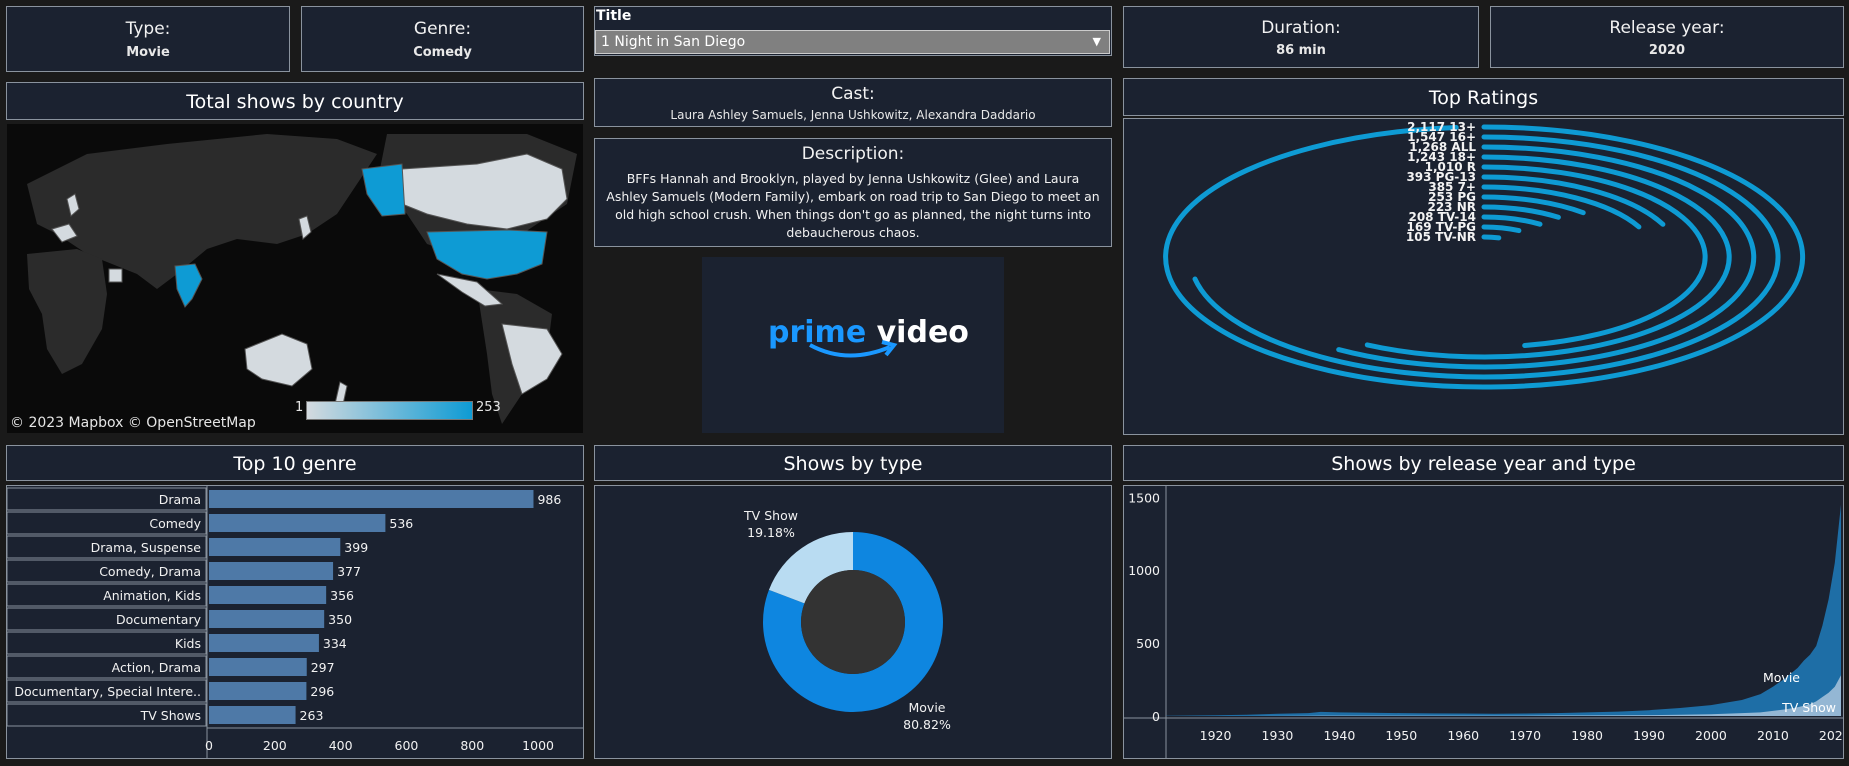 Image resolution: width=1849 pixels, height=766 pixels. I want to click on duration-card-value: 86 min, so click(1301, 50).